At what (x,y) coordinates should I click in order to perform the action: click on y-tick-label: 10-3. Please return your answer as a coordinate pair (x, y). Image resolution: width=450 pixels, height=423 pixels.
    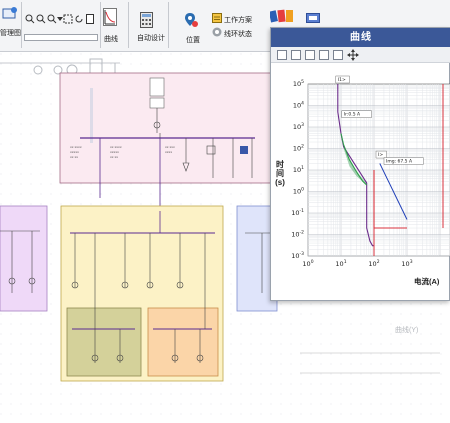
    Looking at the image, I should click on (297, 255).